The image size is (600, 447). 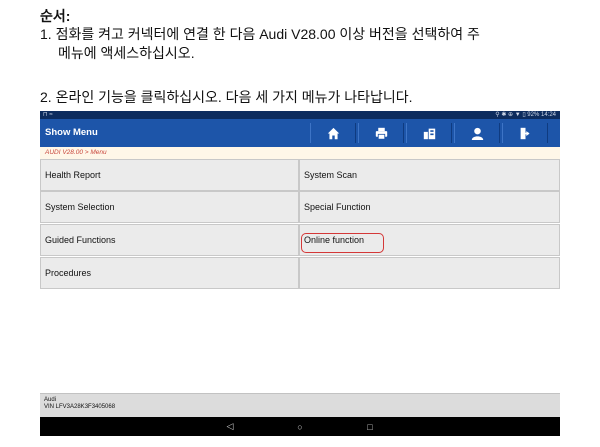 What do you see at coordinates (169, 273) in the screenshot?
I see `menu-item-procedures: Procedures` at bounding box center [169, 273].